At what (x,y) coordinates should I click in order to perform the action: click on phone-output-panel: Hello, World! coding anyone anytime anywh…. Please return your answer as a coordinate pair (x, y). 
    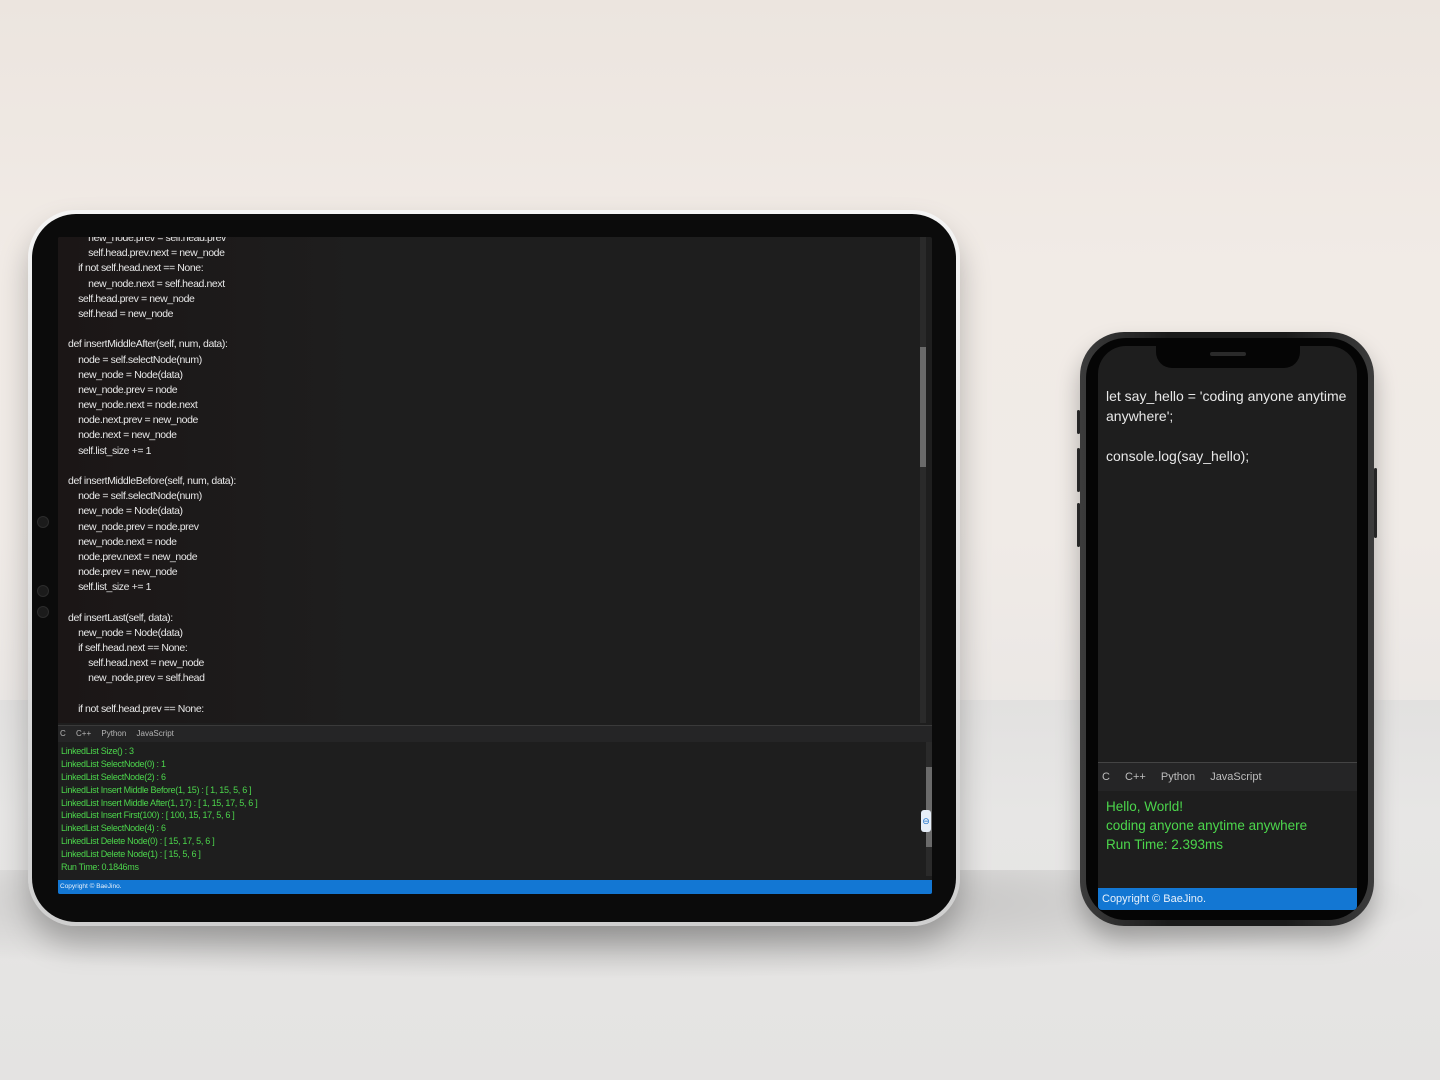
    Looking at the image, I should click on (1206, 825).